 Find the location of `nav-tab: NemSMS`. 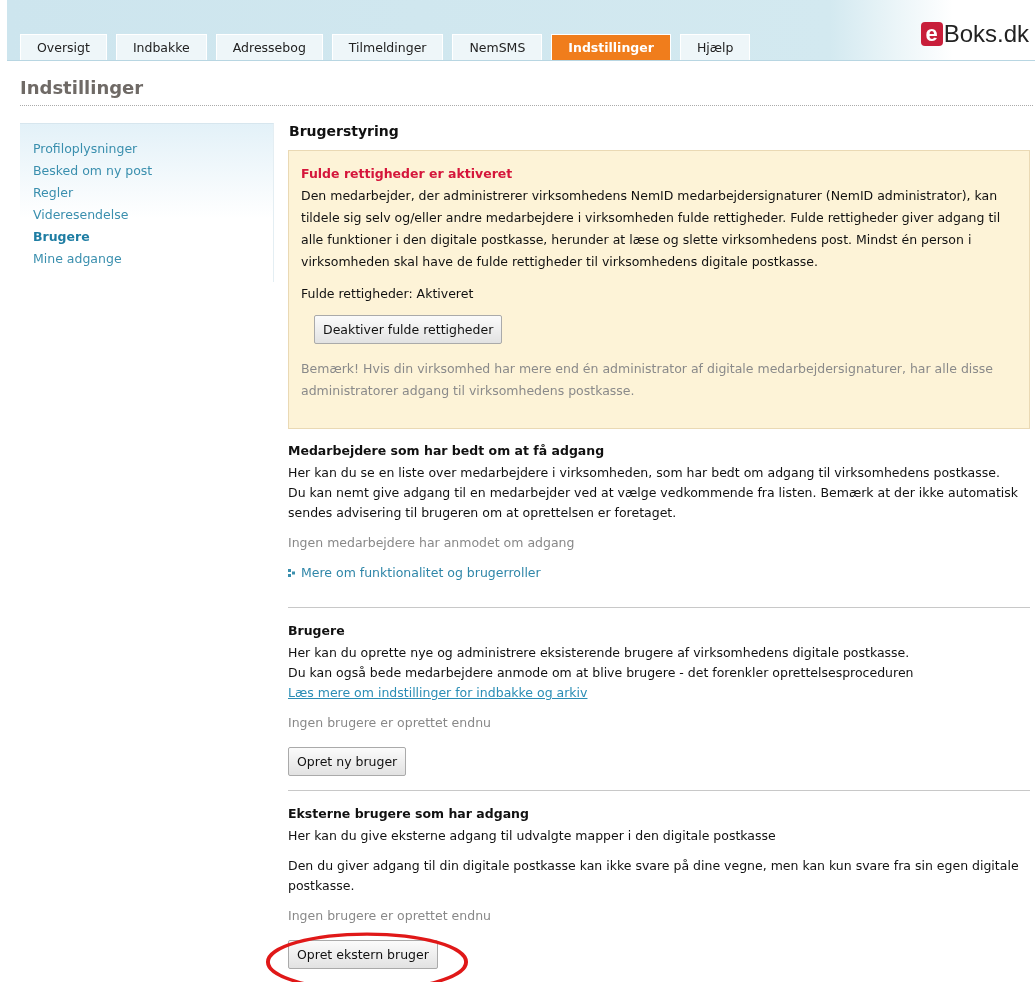

nav-tab: NemSMS is located at coordinates (497, 47).